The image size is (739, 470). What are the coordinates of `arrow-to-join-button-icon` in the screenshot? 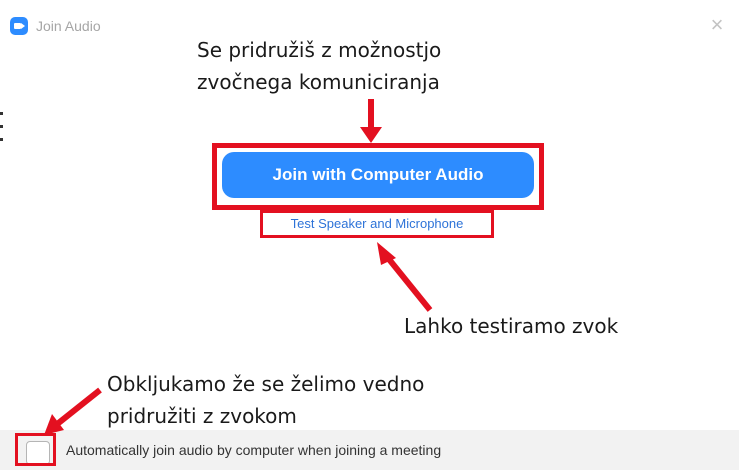 It's located at (371, 121).